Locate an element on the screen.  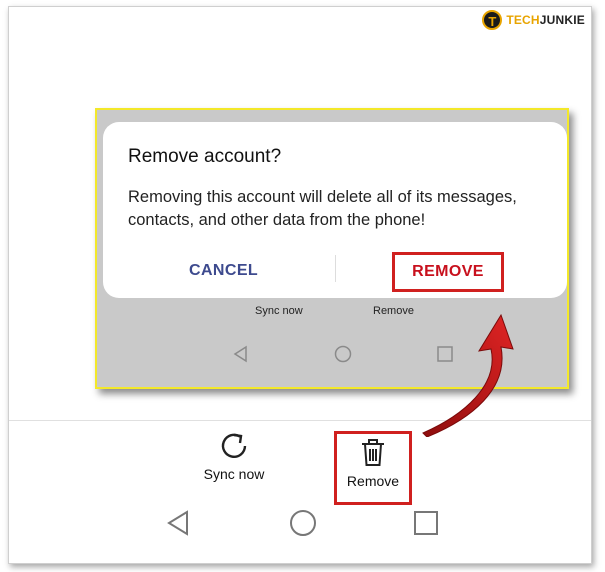
button-divider is located at coordinates (335, 268).